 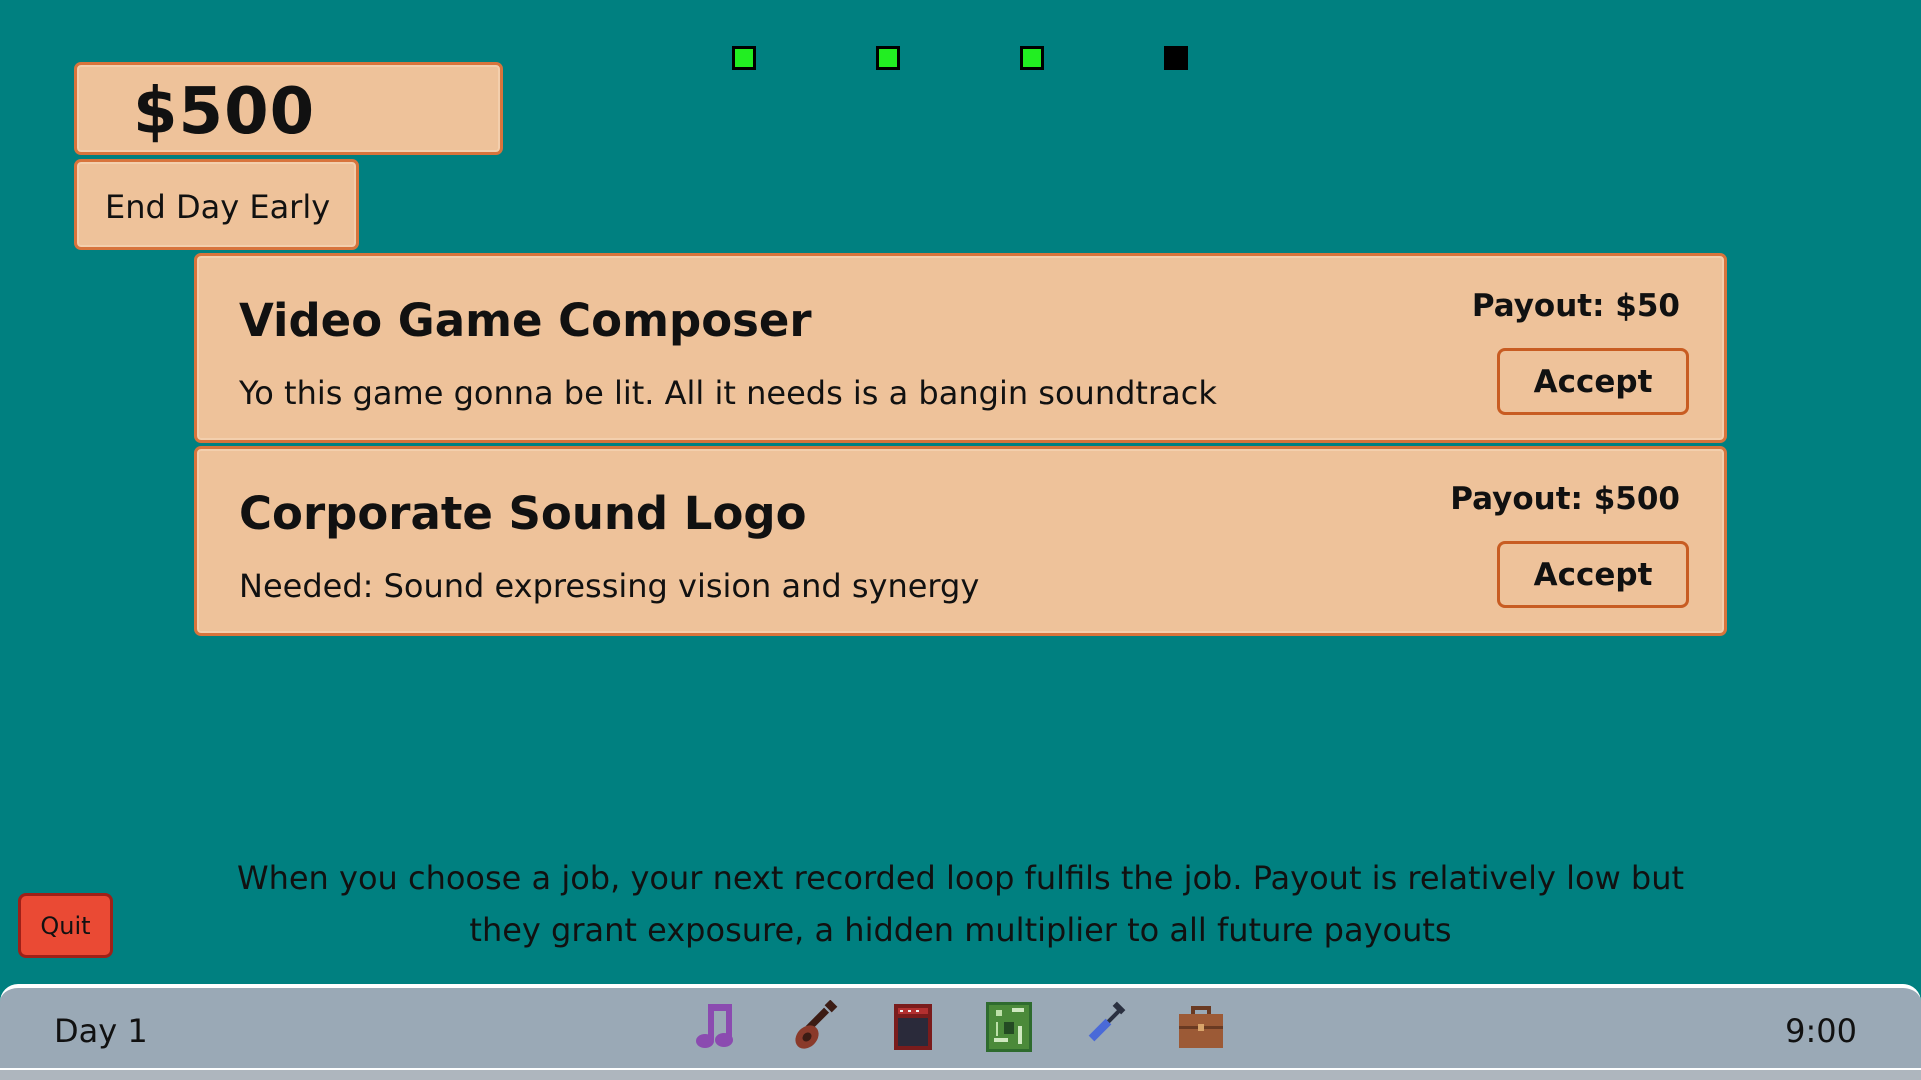 What do you see at coordinates (1009, 1027) in the screenshot?
I see `circuit-board-icon` at bounding box center [1009, 1027].